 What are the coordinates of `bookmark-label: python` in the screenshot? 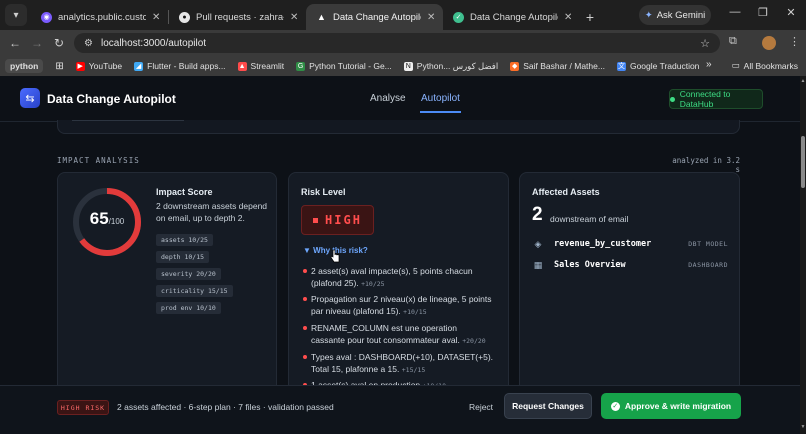 It's located at (24, 66).